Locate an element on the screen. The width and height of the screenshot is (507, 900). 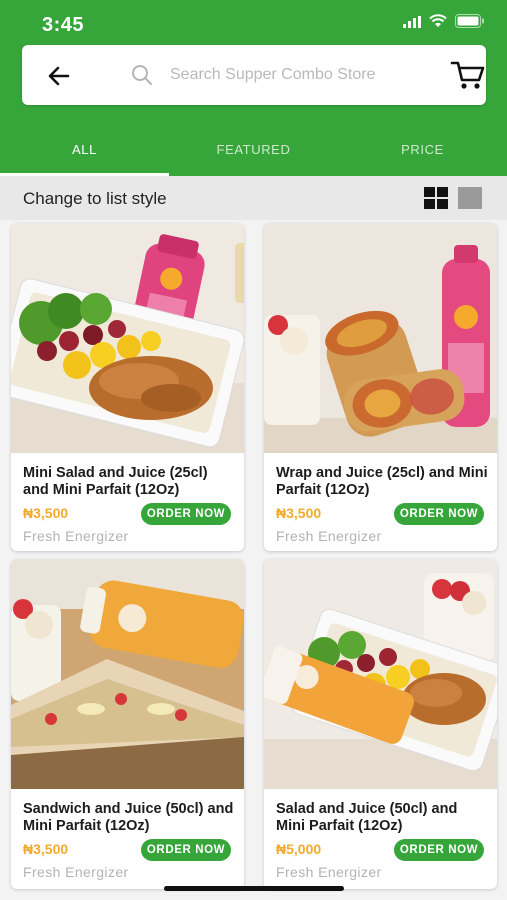
back-arrow-icon is located at coordinates (59, 76).